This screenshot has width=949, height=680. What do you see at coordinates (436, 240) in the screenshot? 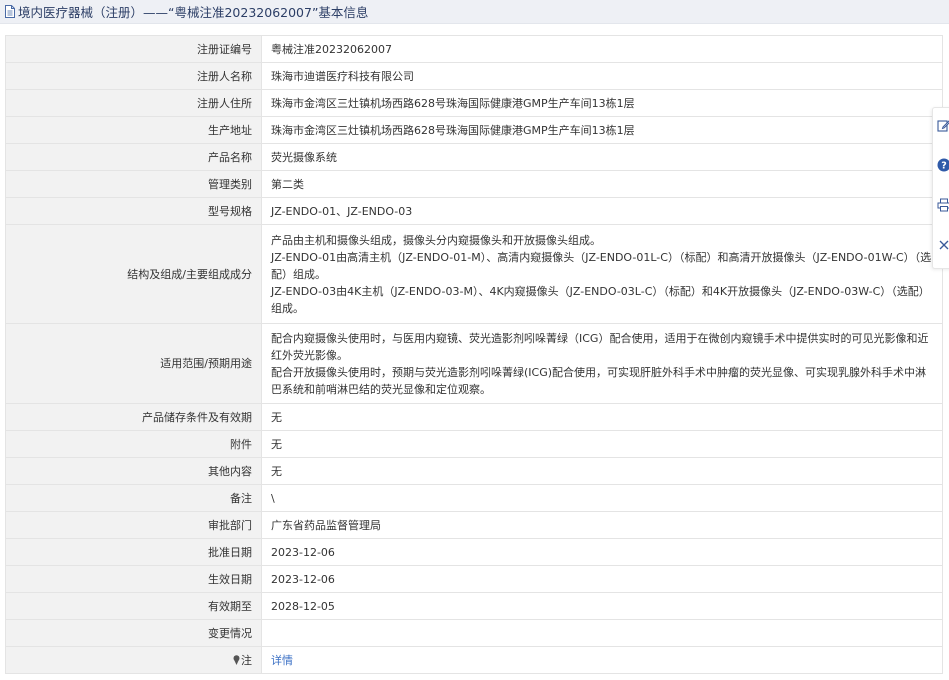
I see `value-line: 产品由主机和摄像头组成，摄像头分内窥摄像头和开放摄像头组成。` at bounding box center [436, 240].